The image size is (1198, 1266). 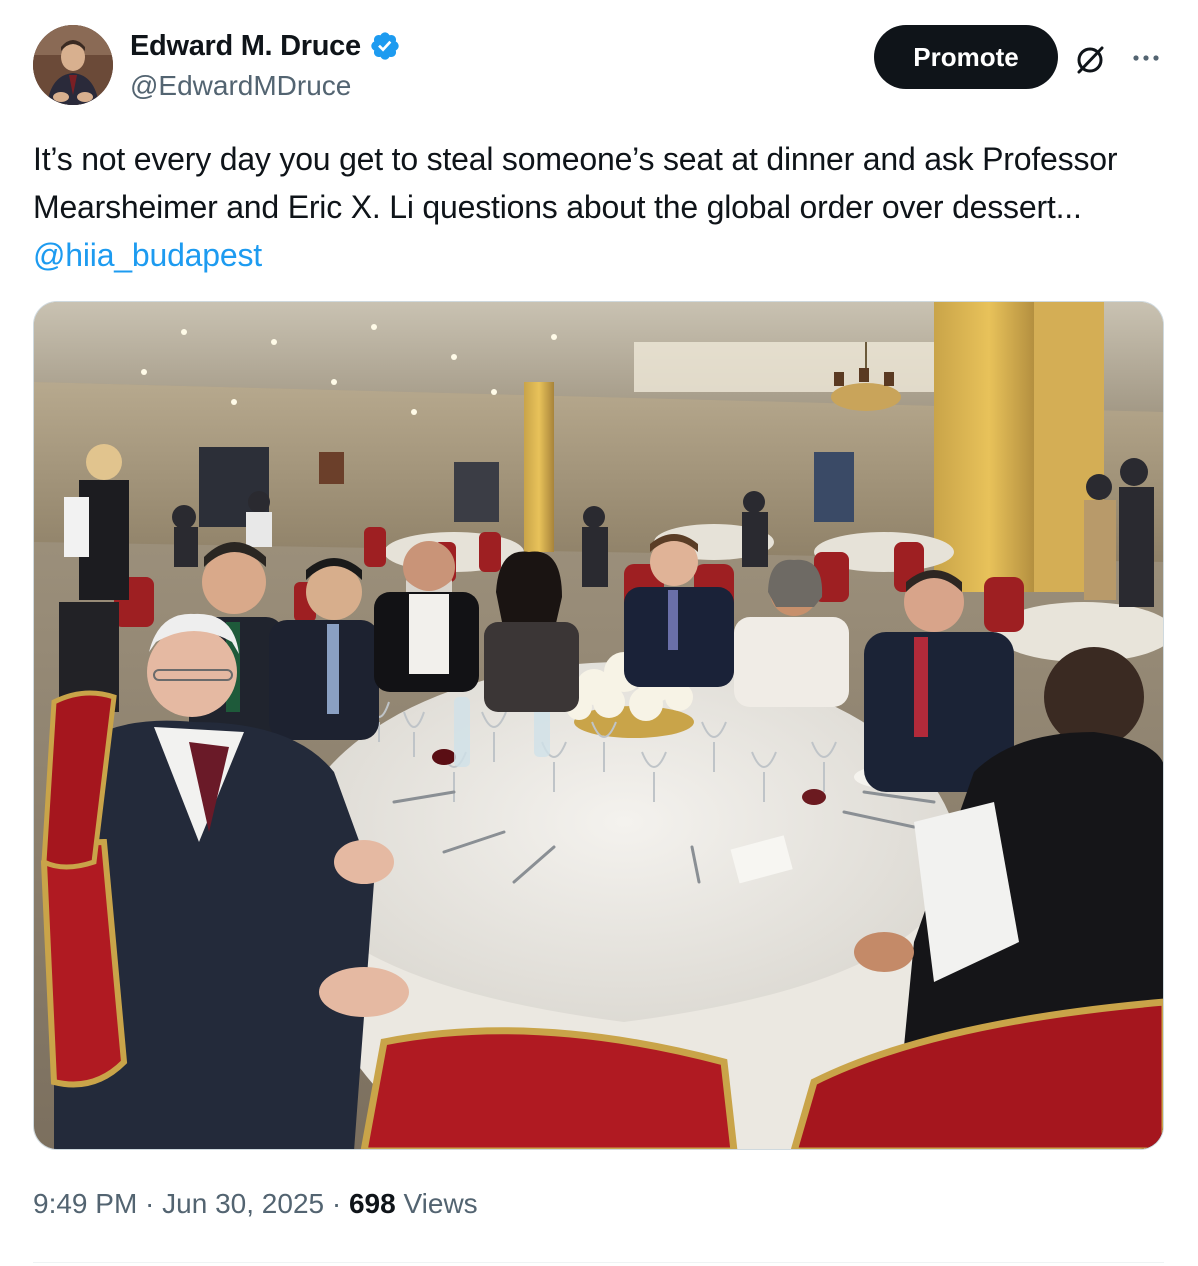 I want to click on views-label: Views, so click(x=436, y=1203).